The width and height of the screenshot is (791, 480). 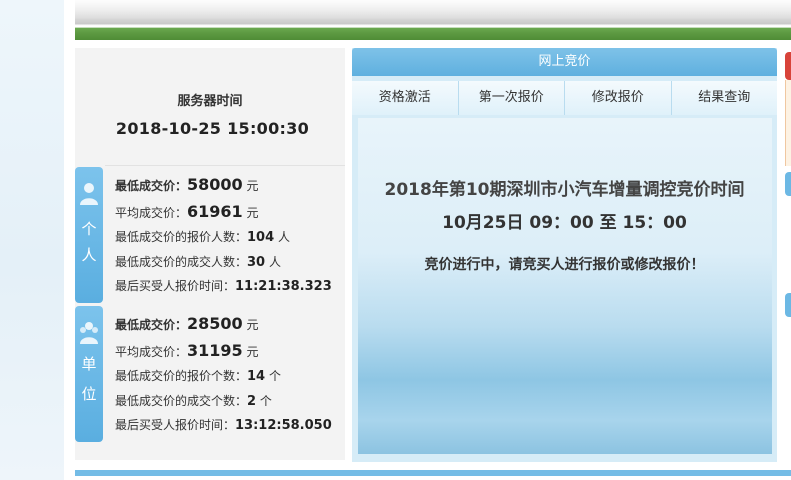 What do you see at coordinates (193, 401) in the screenshot?
I see `unit-winner-count: 最低成交价的成交个数：2 个` at bounding box center [193, 401].